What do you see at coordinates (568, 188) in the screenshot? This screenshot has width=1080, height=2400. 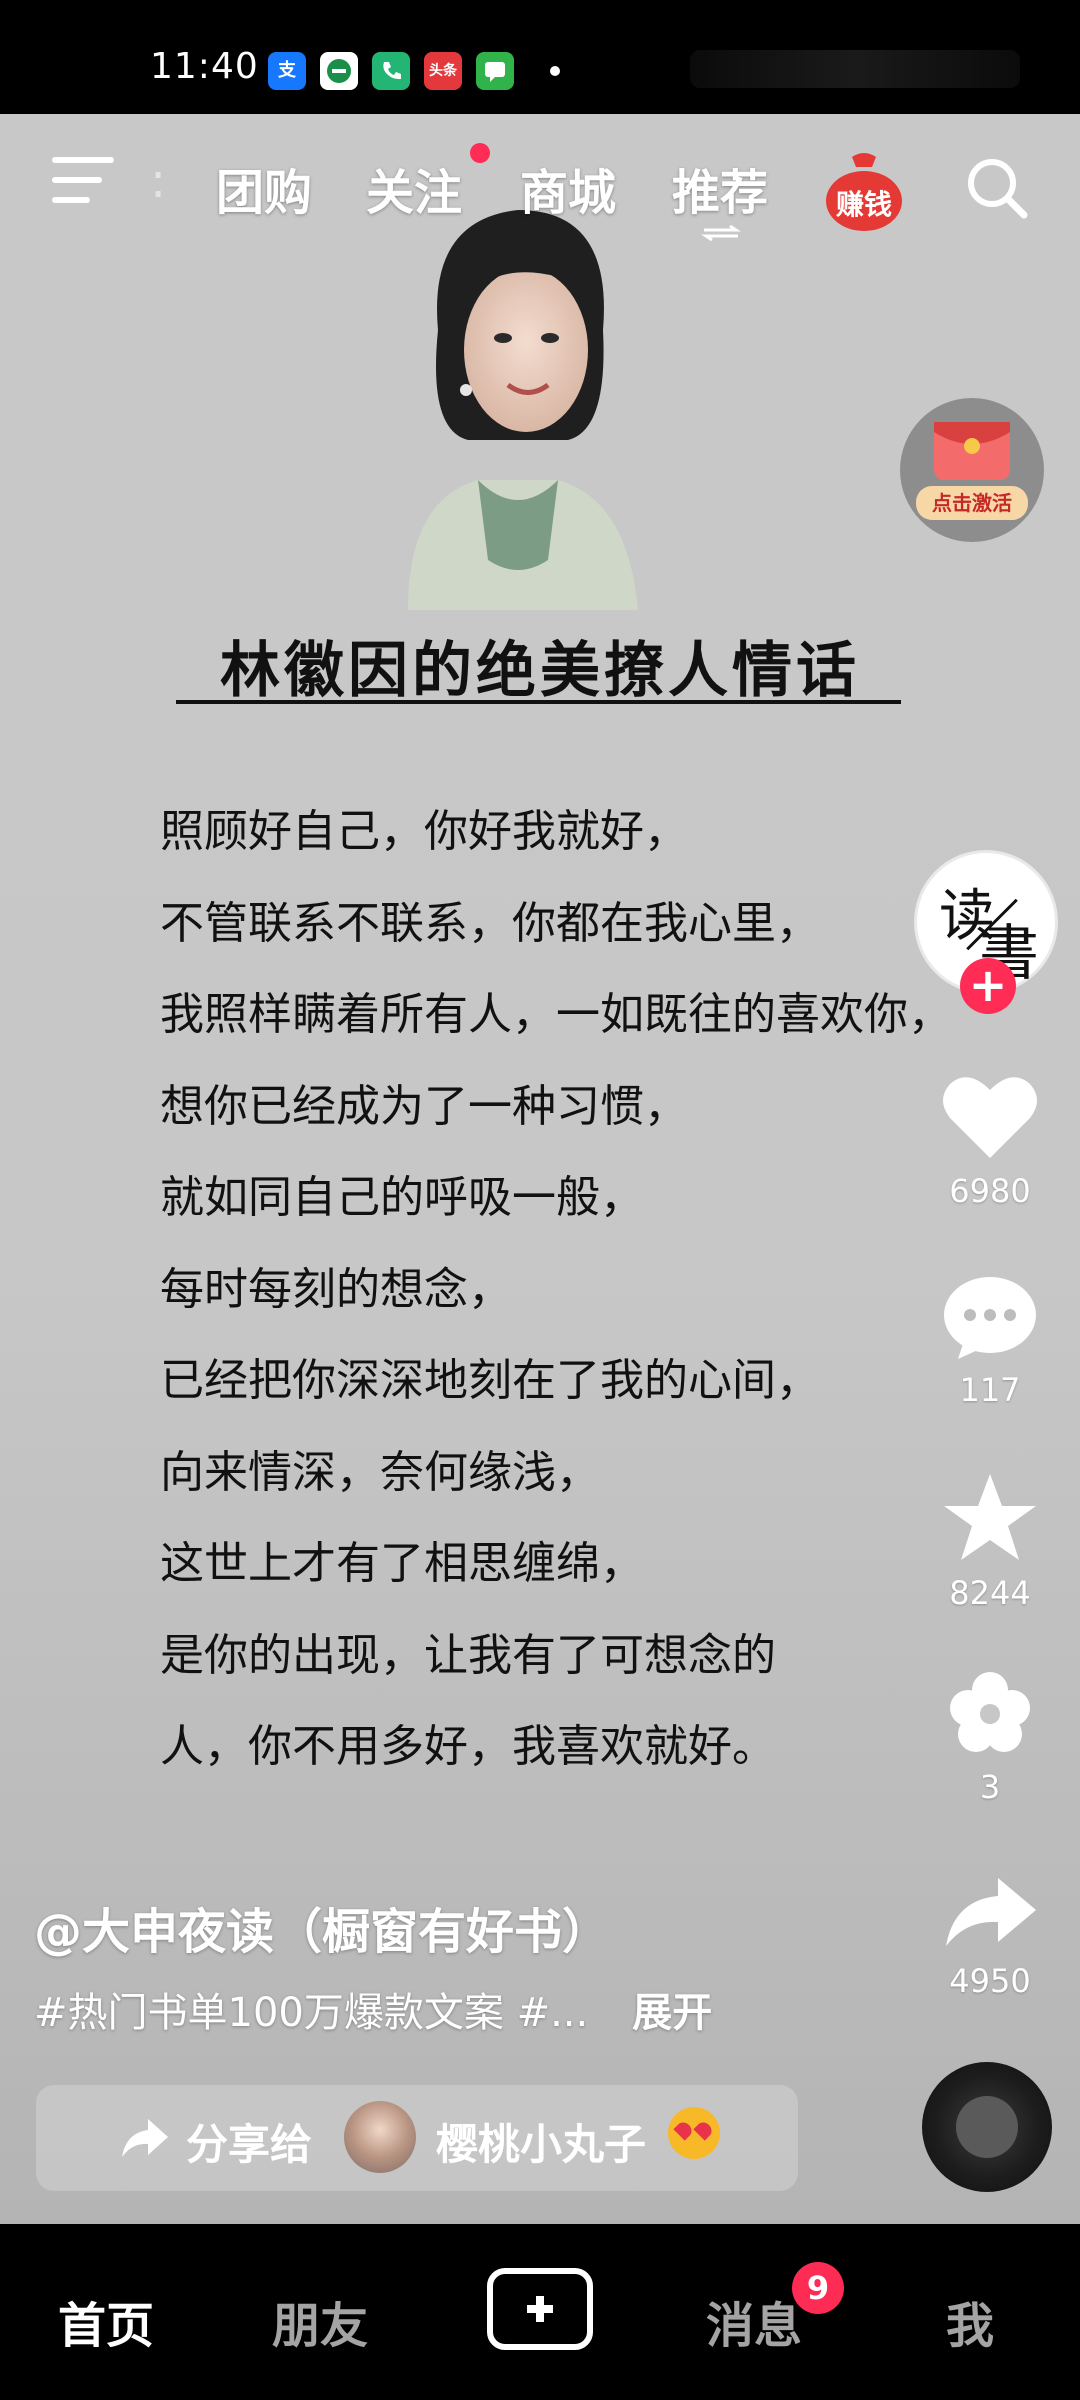 I see `tab-mall: 商城` at bounding box center [568, 188].